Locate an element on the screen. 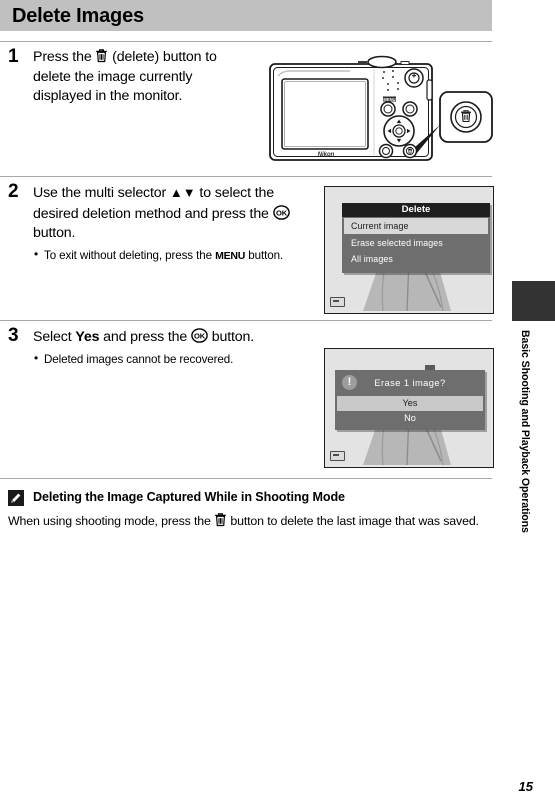 The height and width of the screenshot is (809, 555). divider-step1-step2 is located at coordinates (246, 176).